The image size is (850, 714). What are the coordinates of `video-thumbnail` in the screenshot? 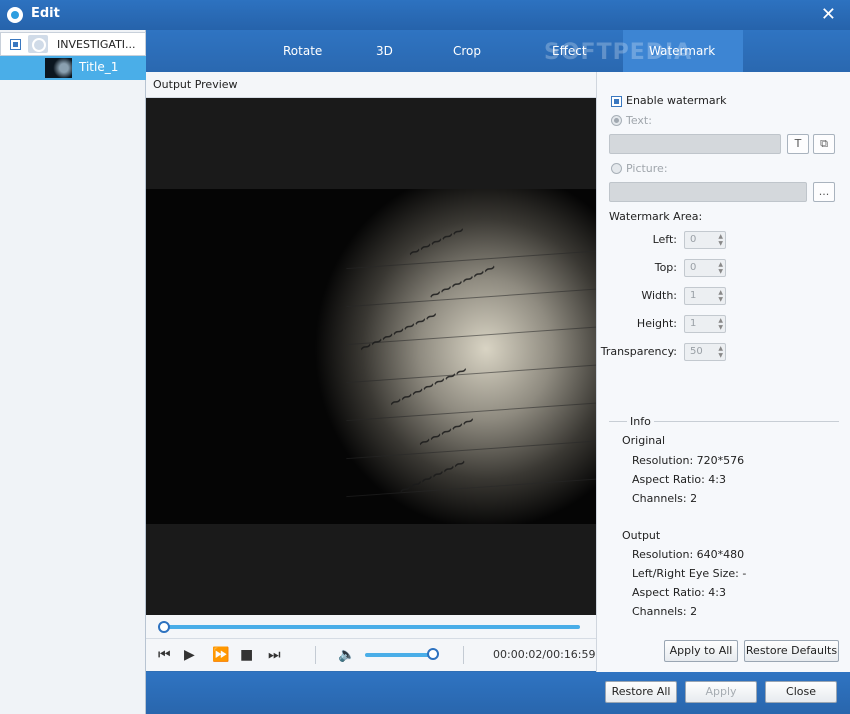 It's located at (58, 68).